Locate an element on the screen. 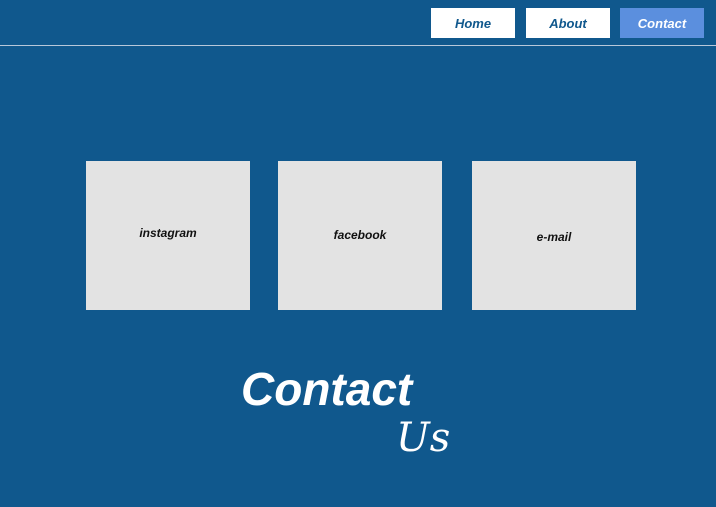  top-navbar: Home About Contact is located at coordinates (358, 23).